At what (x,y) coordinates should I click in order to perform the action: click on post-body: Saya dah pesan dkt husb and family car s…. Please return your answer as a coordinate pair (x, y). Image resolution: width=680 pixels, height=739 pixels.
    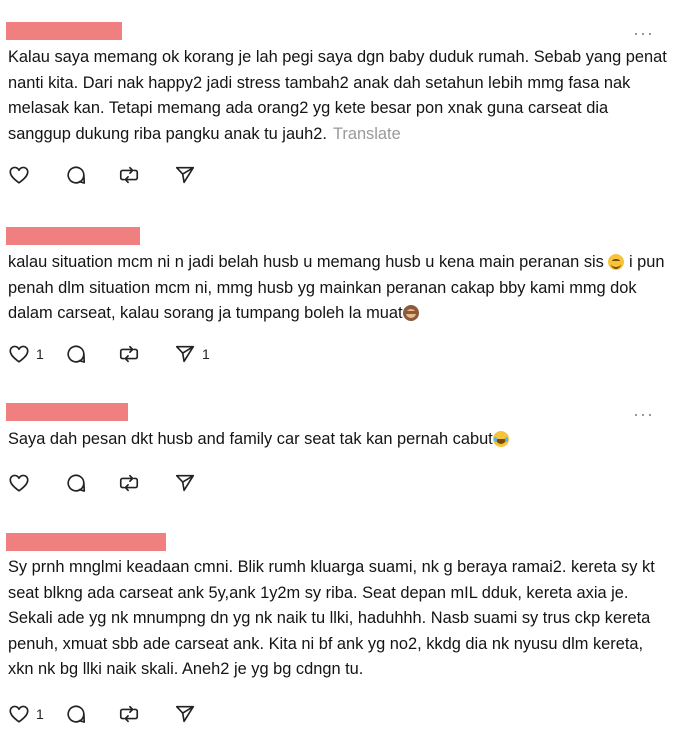
    Looking at the image, I should click on (250, 439).